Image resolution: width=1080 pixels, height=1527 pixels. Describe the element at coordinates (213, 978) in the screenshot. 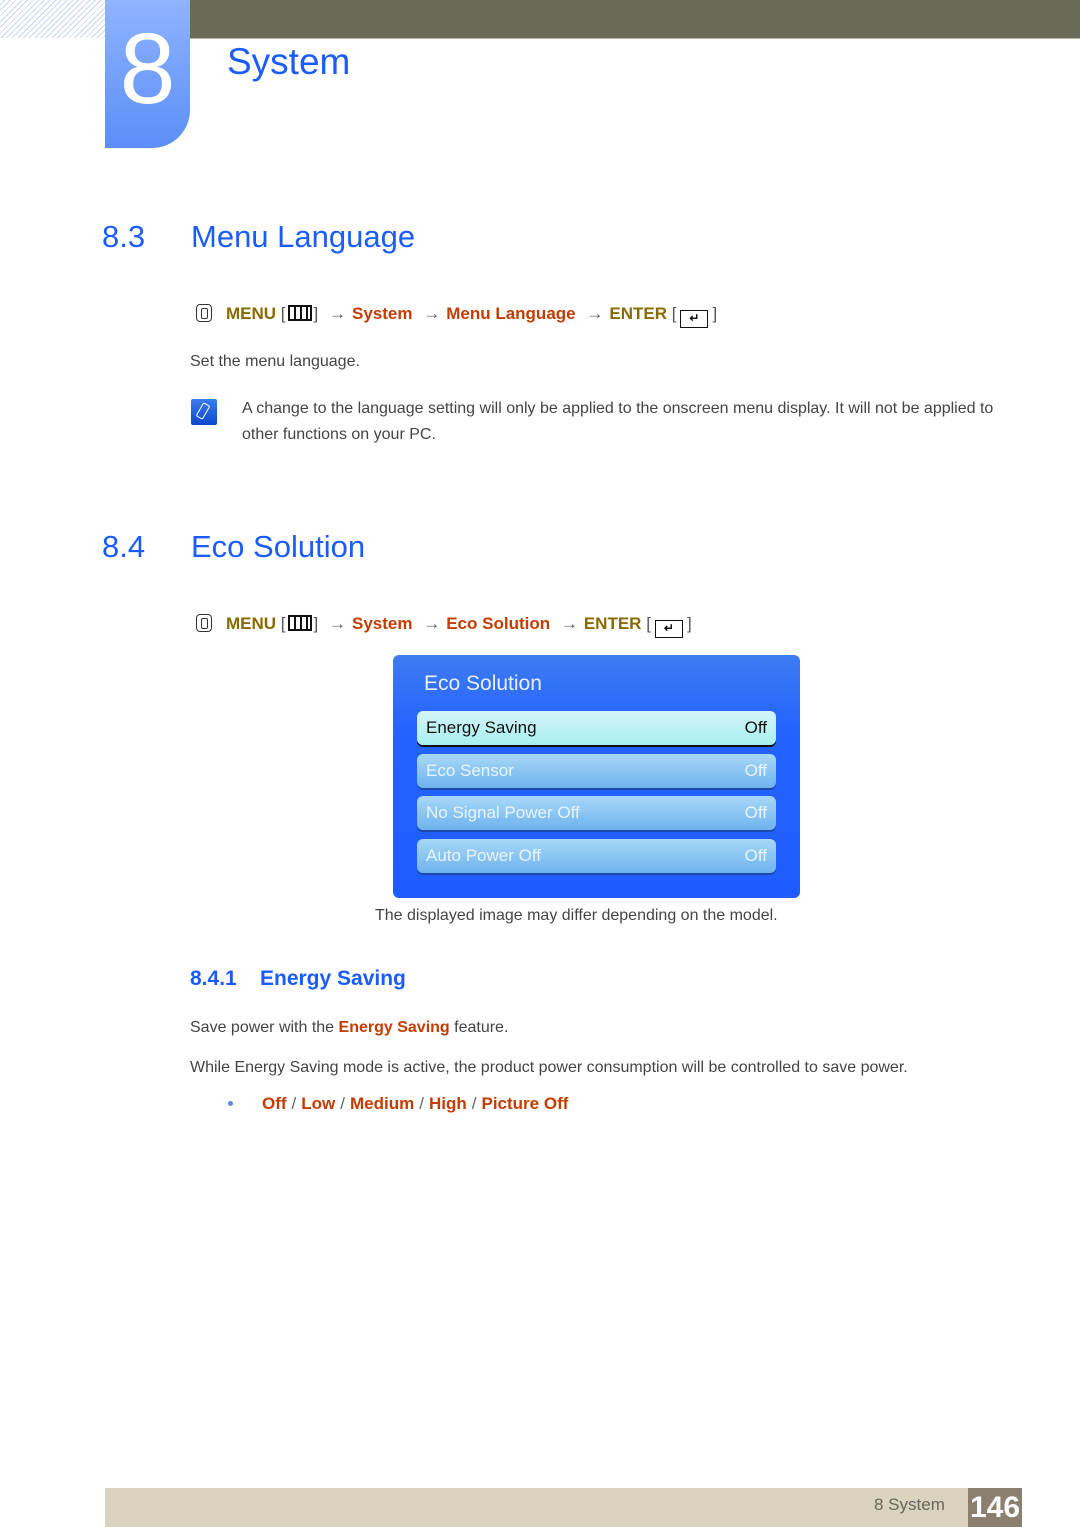

I see `subsection-number: 8.4.1` at that location.